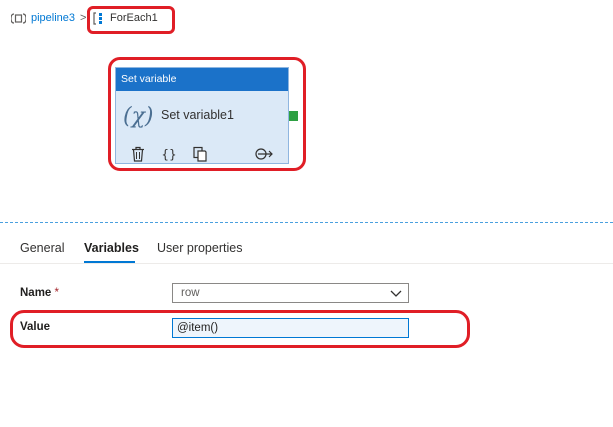 This screenshot has width=613, height=427. I want to click on required-indicator: *, so click(57, 293).